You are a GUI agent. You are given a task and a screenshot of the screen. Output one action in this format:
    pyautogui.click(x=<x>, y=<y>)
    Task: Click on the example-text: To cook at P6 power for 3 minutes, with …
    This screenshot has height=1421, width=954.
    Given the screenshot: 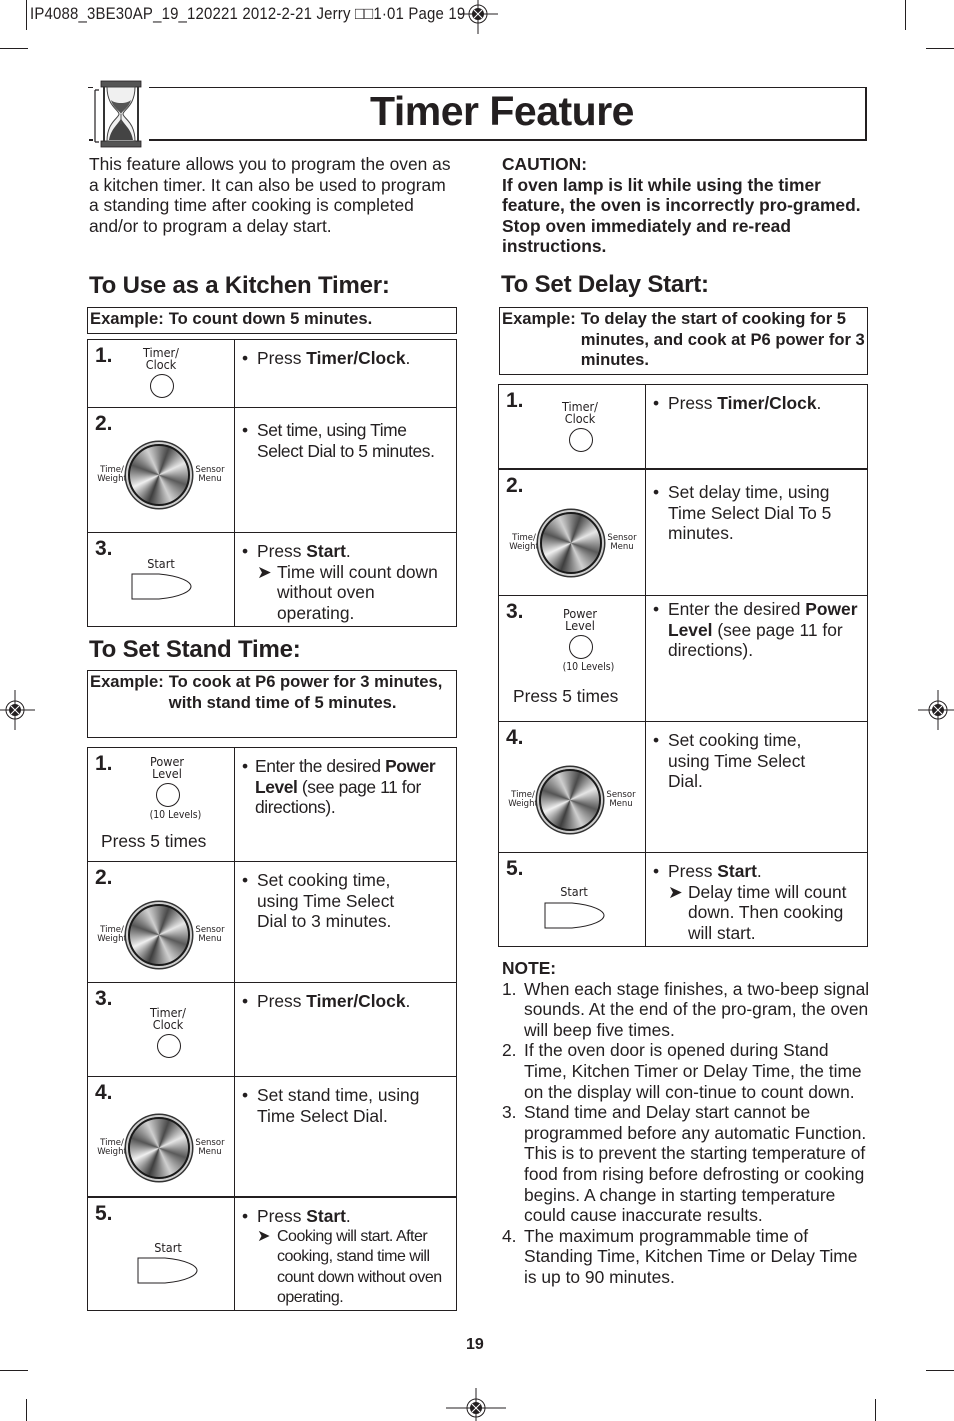 What is the action you would take?
    pyautogui.click(x=305, y=692)
    